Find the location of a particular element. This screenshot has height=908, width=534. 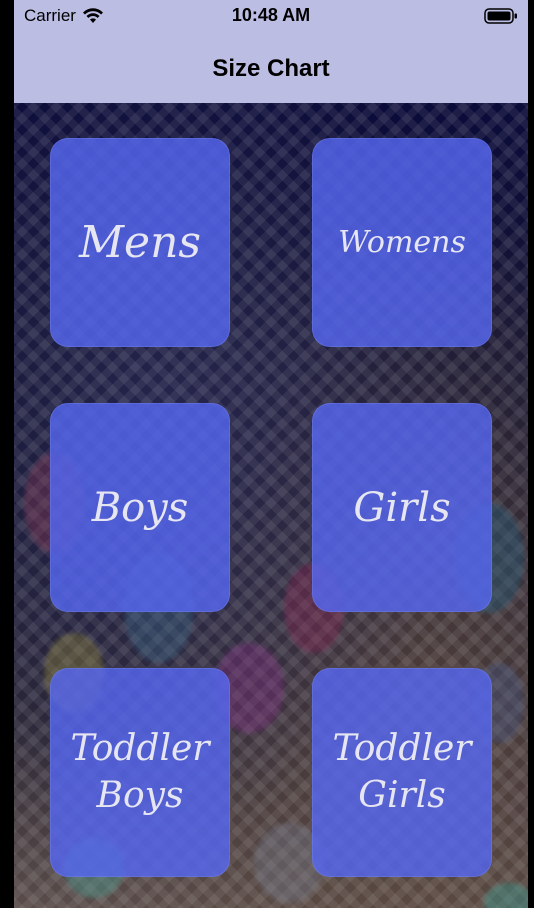

battery-area is located at coordinates (501, 18).